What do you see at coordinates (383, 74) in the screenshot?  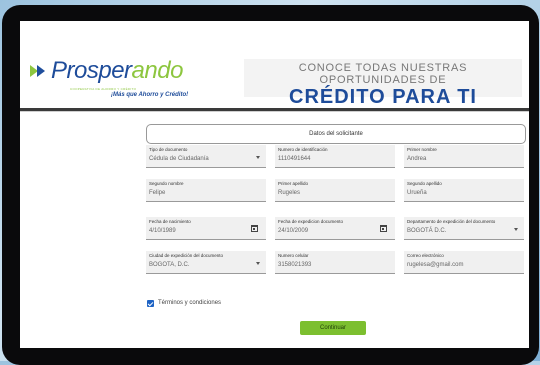 I see `banner-line-1: CONOCE TODAS NUESTRAS OPORTUNIDADES DE` at bounding box center [383, 74].